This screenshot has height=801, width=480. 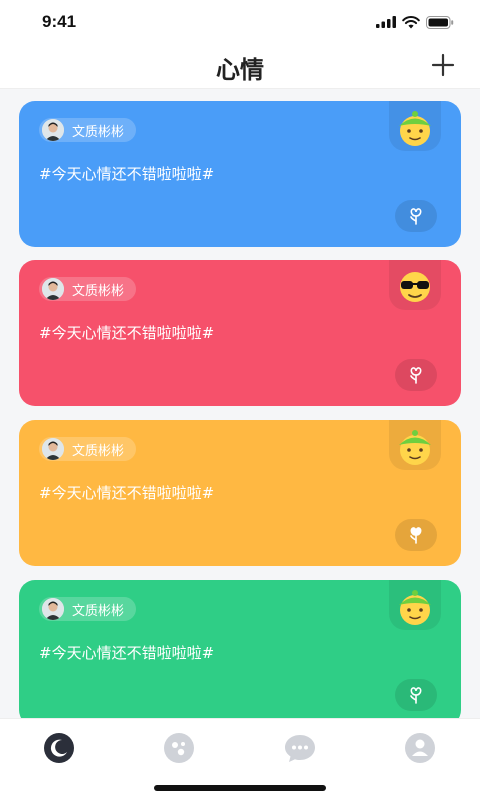 I want to click on moon-icon, so click(x=59, y=748).